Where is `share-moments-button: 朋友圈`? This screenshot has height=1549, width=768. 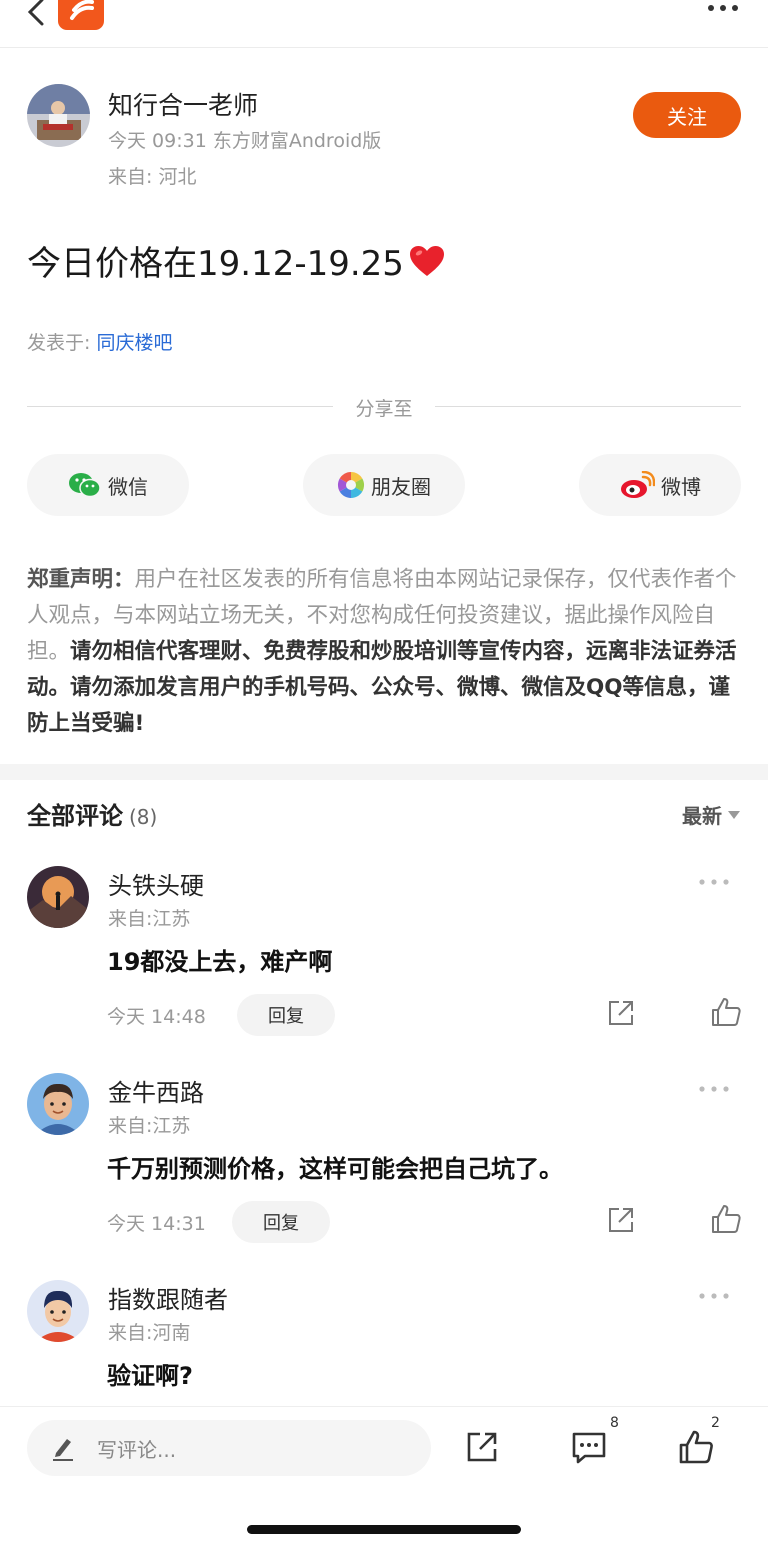 share-moments-button: 朋友圈 is located at coordinates (384, 485).